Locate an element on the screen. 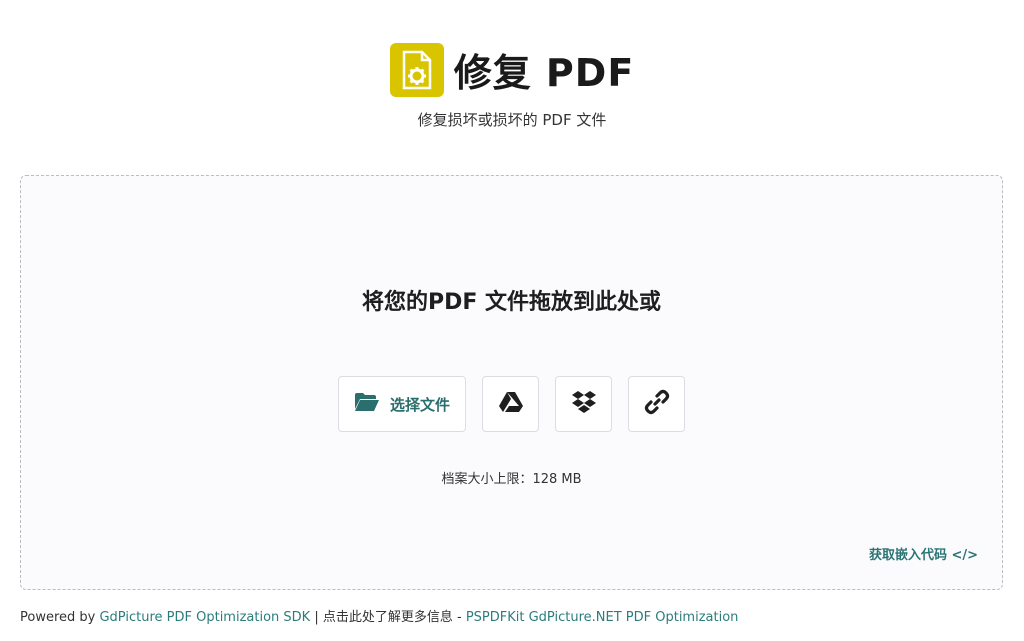 This screenshot has width=1024, height=641. link-icon is located at coordinates (657, 404).